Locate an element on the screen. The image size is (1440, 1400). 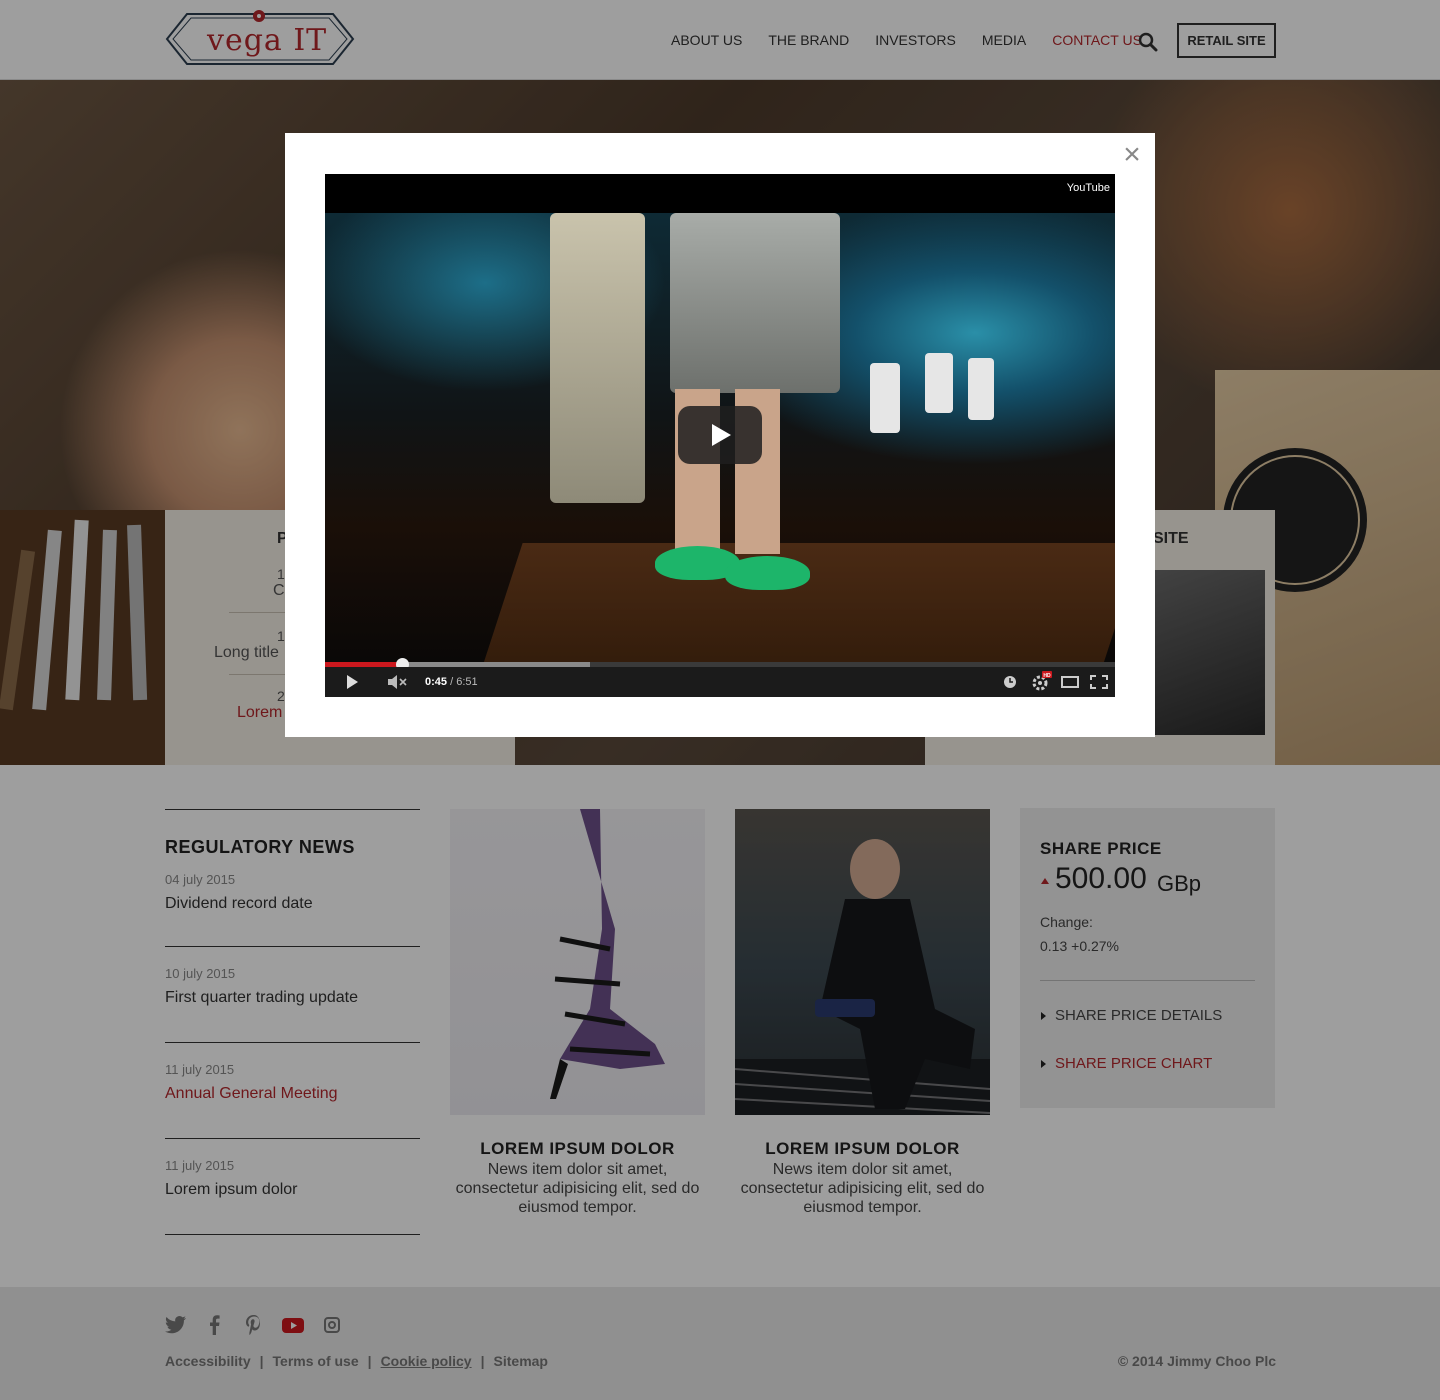
time-display: 0:45 / 6:51 is located at coordinates (451, 682).